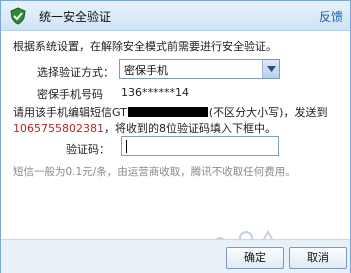 Image resolution: width=351 pixels, height=273 pixels. I want to click on title-bar: 统一安全验证 反馈, so click(175, 16).